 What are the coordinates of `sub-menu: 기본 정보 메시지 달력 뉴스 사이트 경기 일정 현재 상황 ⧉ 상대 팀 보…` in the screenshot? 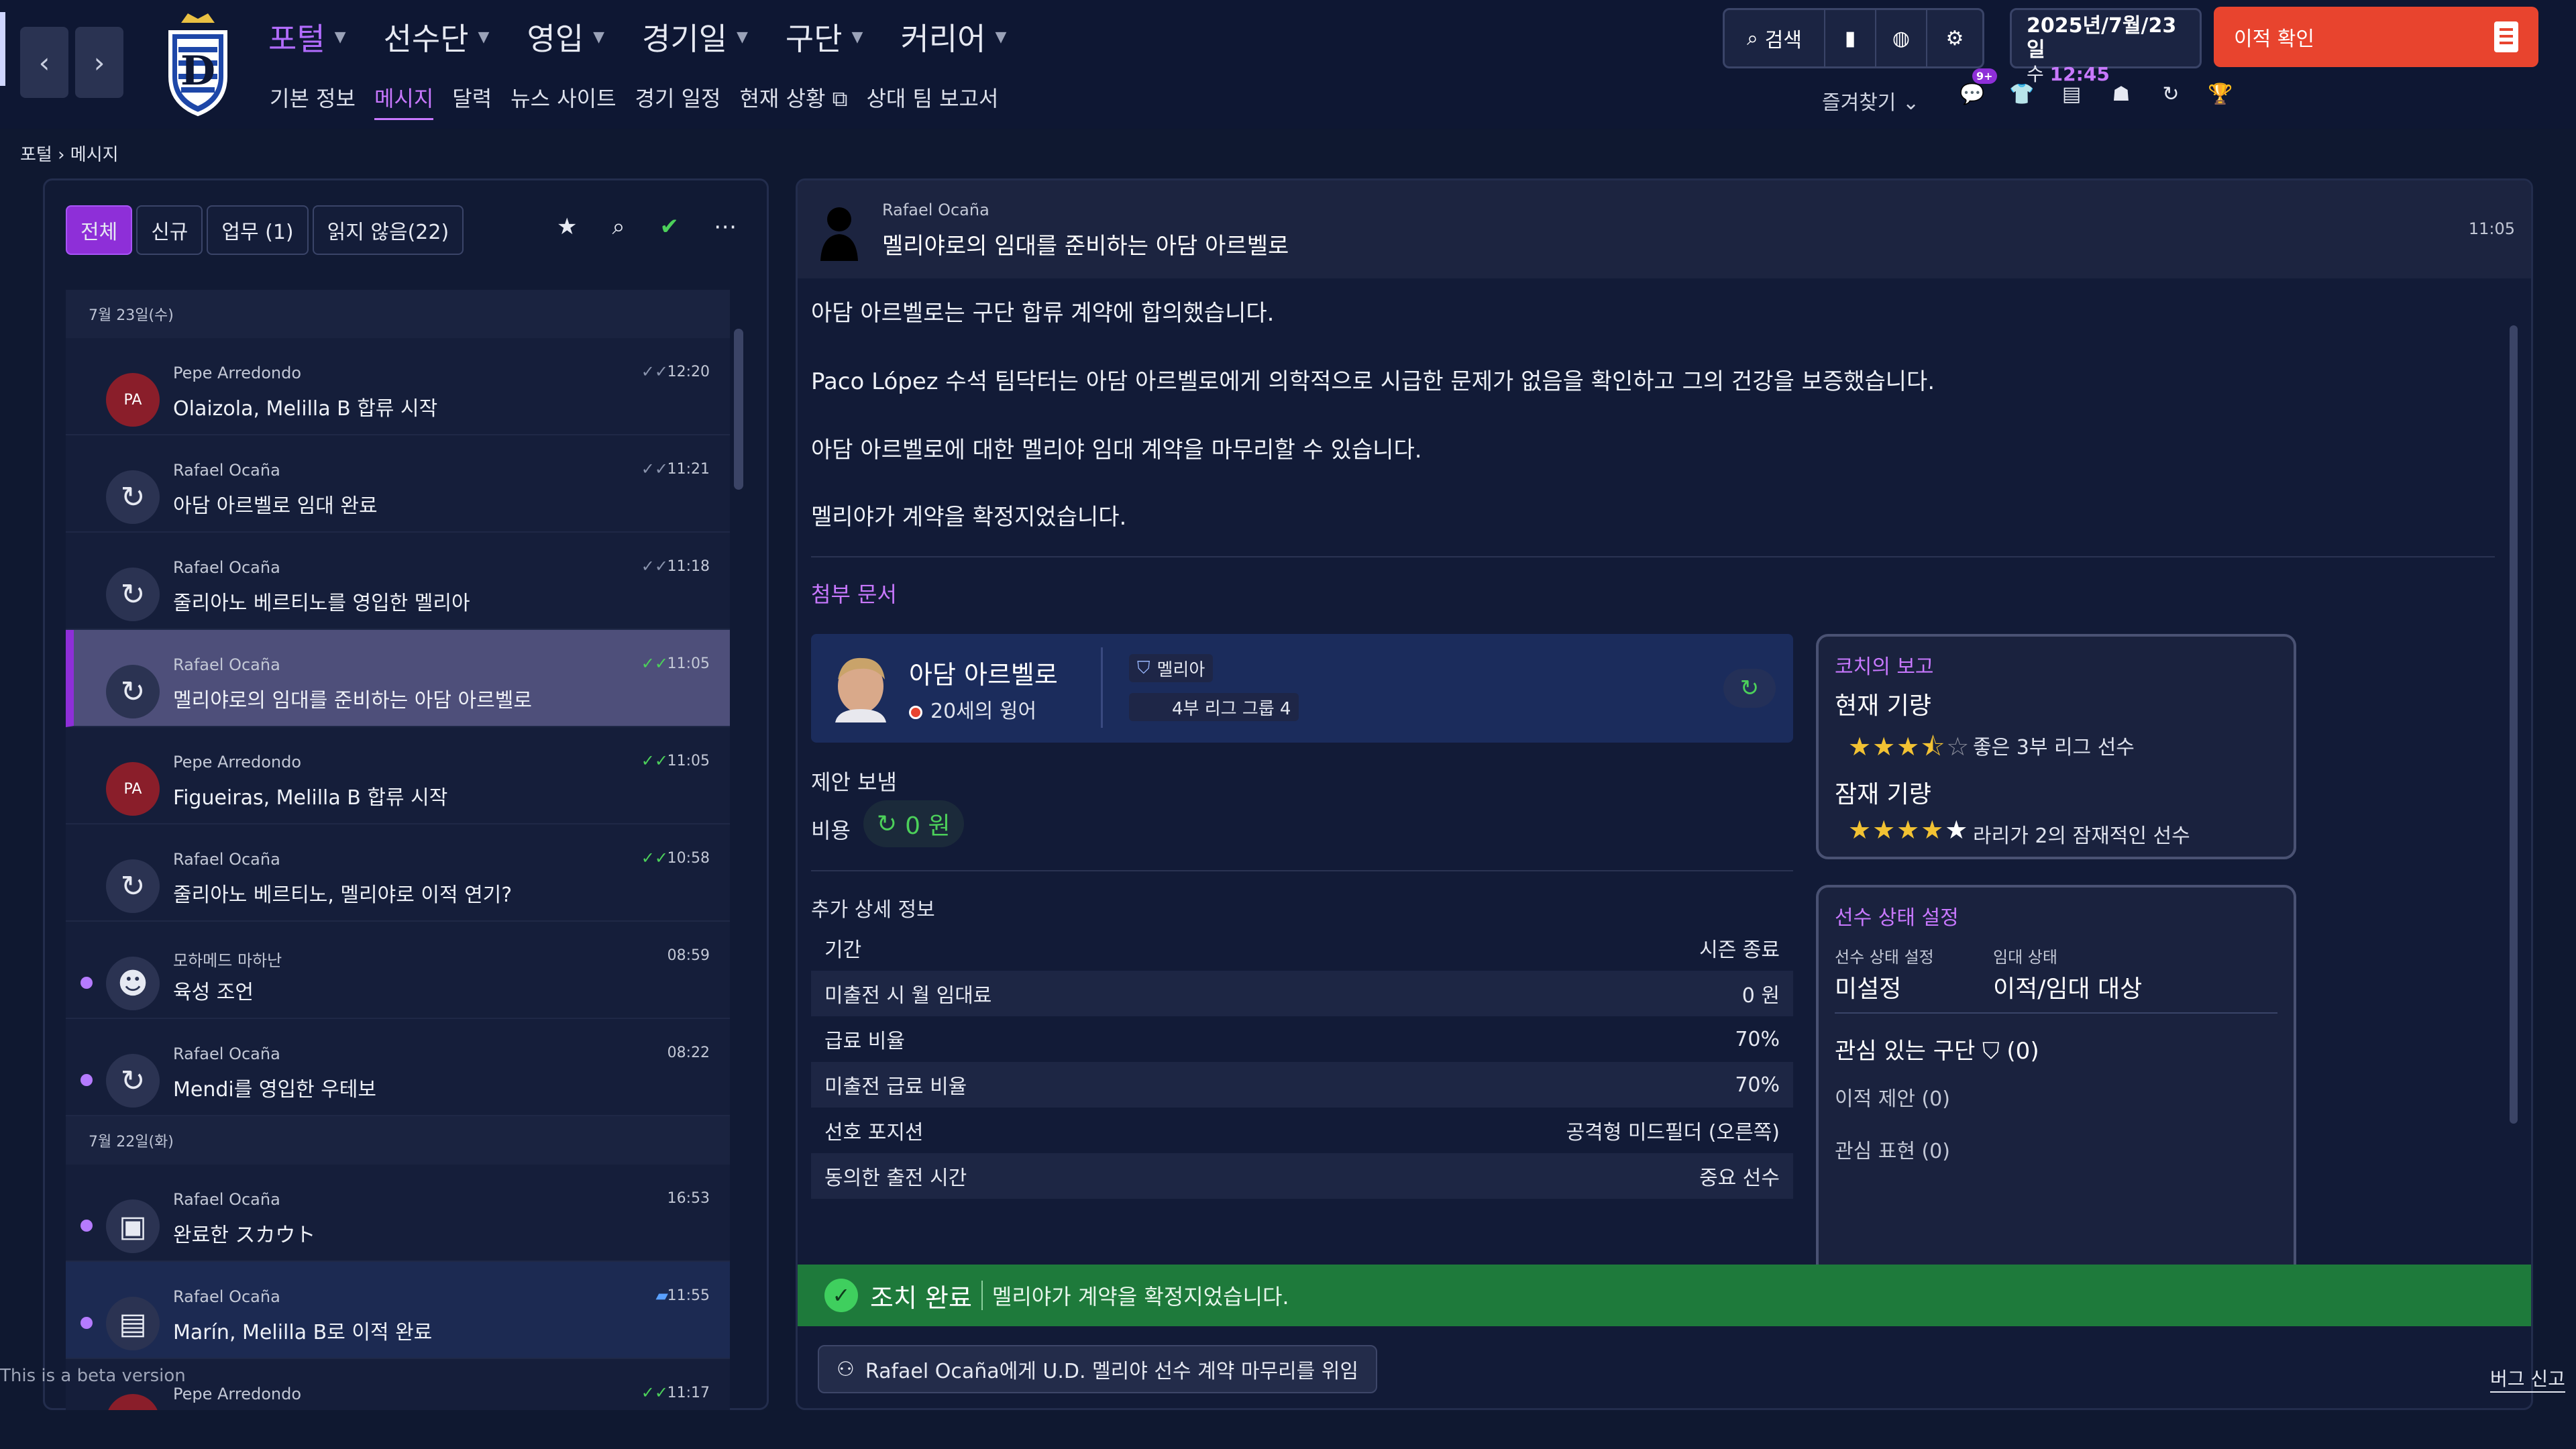 It's located at (634, 101).